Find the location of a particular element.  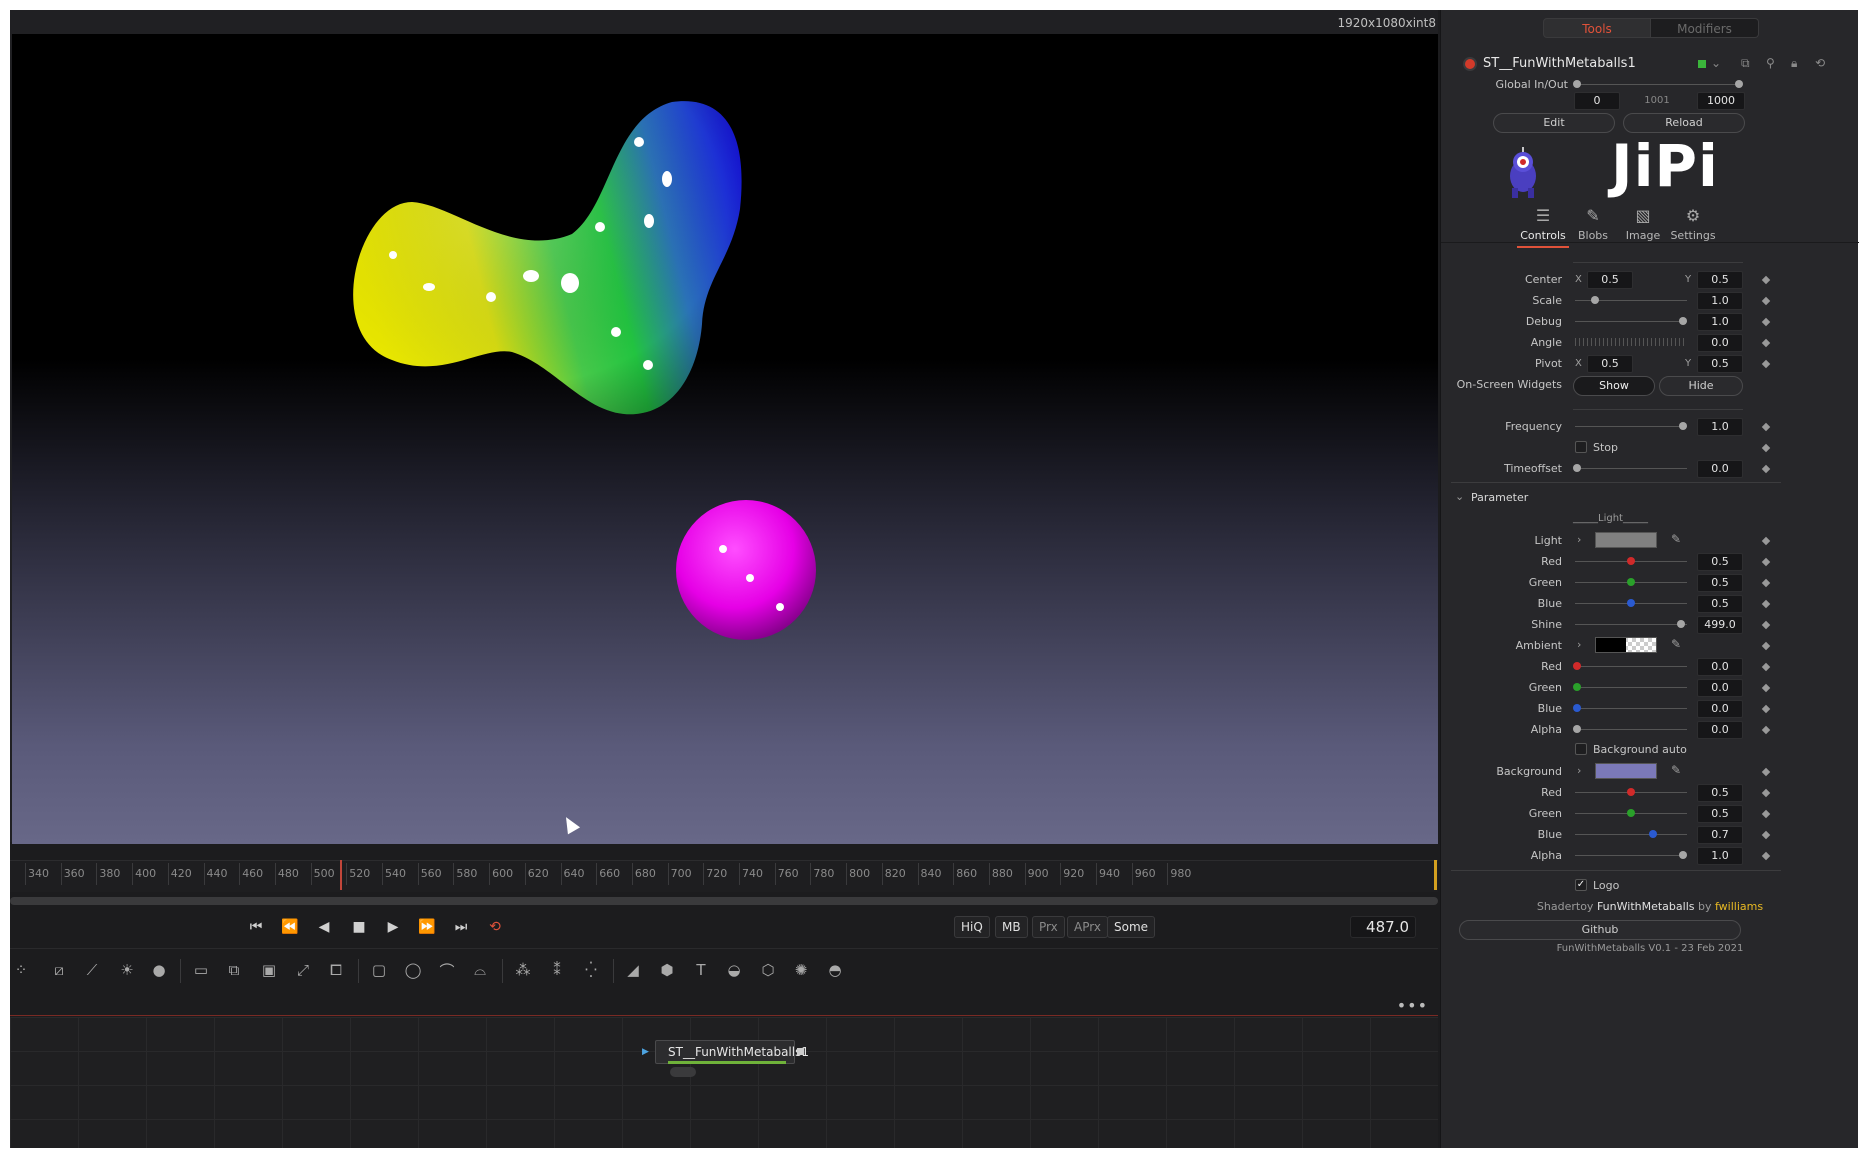

tab-tools: Tools is located at coordinates (1597, 28).